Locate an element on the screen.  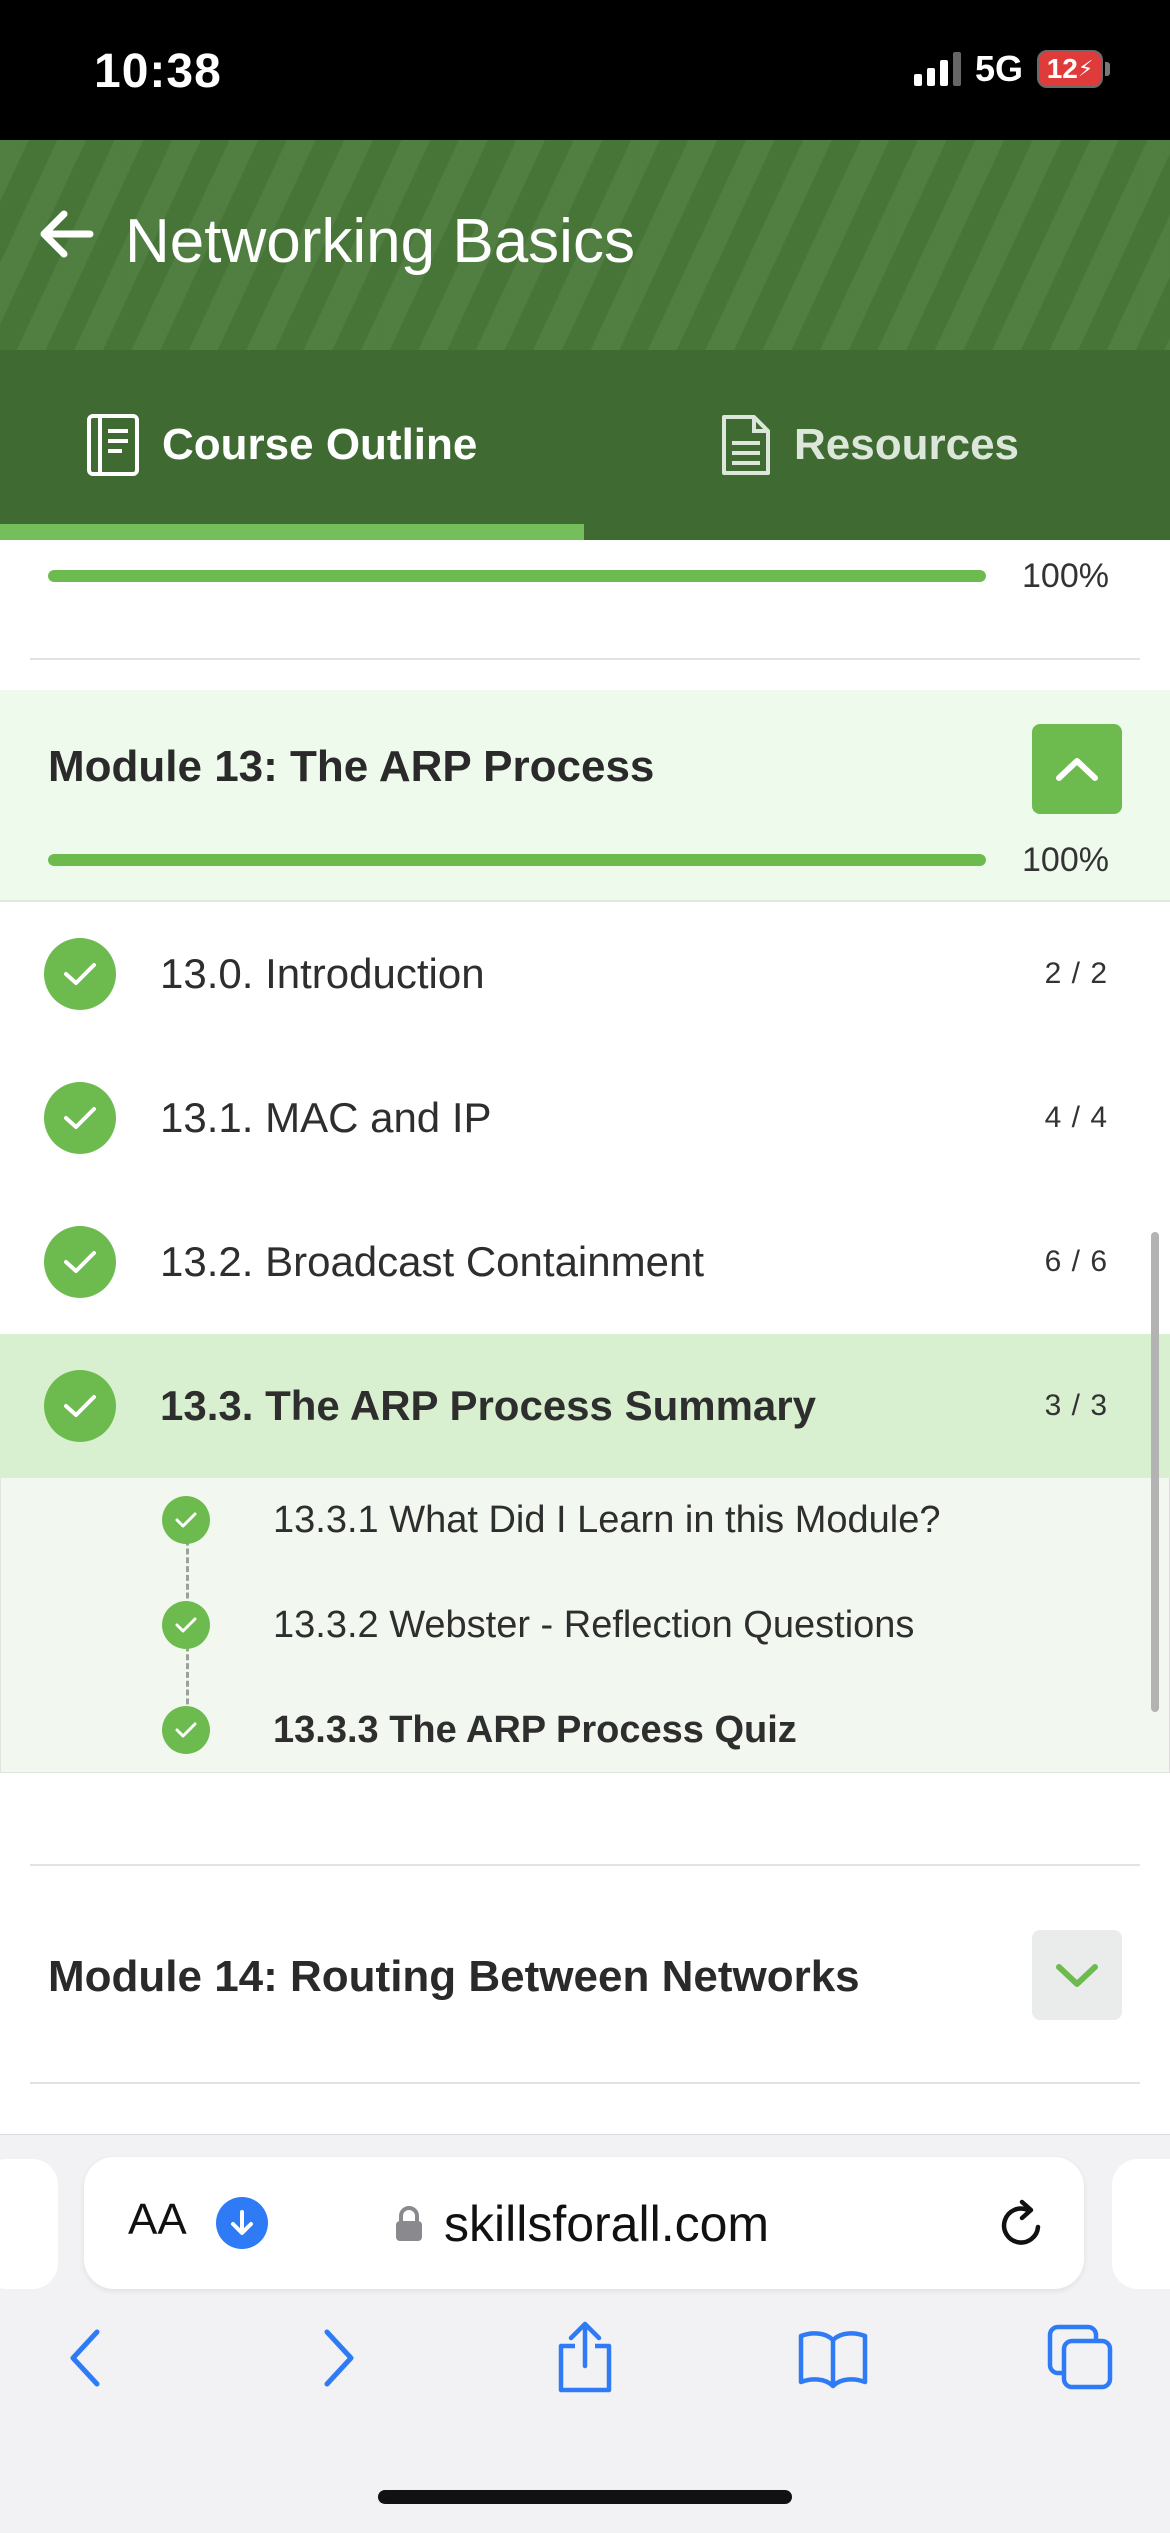
scrollbar is located at coordinates (1155, 1472).